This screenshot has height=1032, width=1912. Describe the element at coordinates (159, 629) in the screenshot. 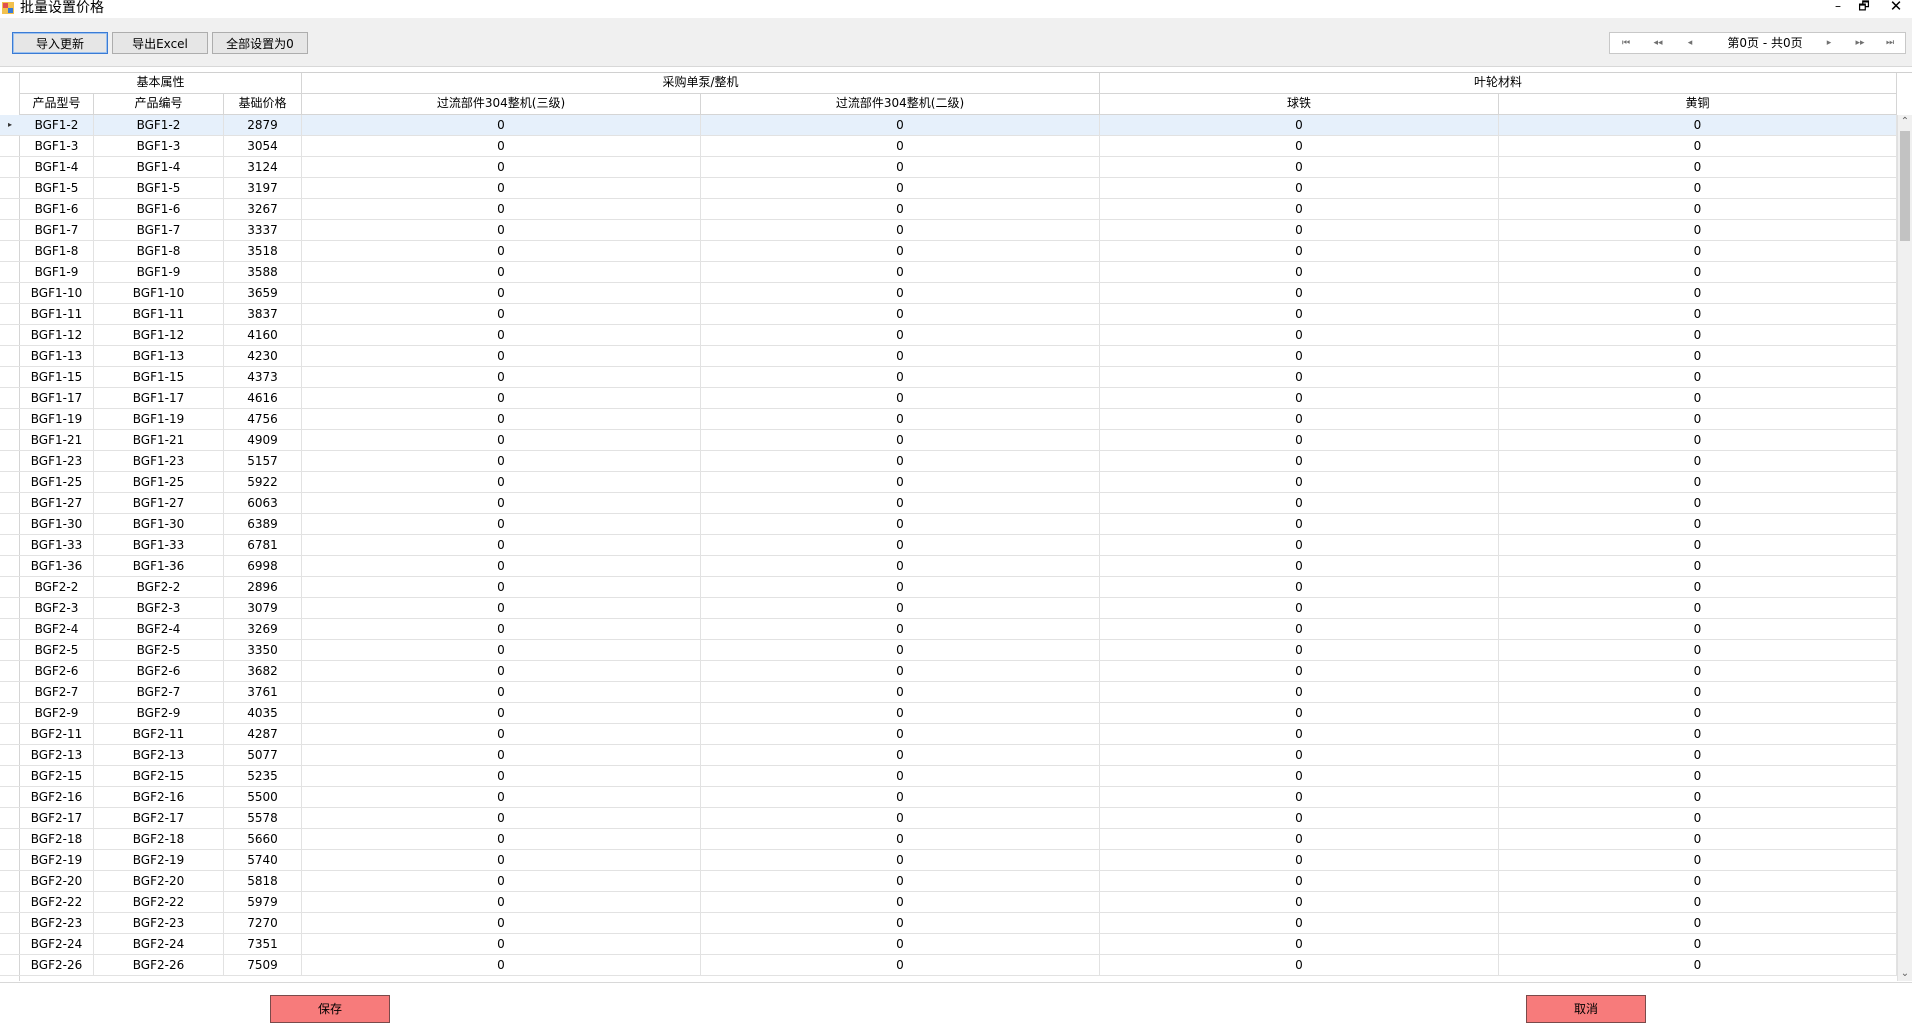

I see `cell-code: BGF2-4` at that location.